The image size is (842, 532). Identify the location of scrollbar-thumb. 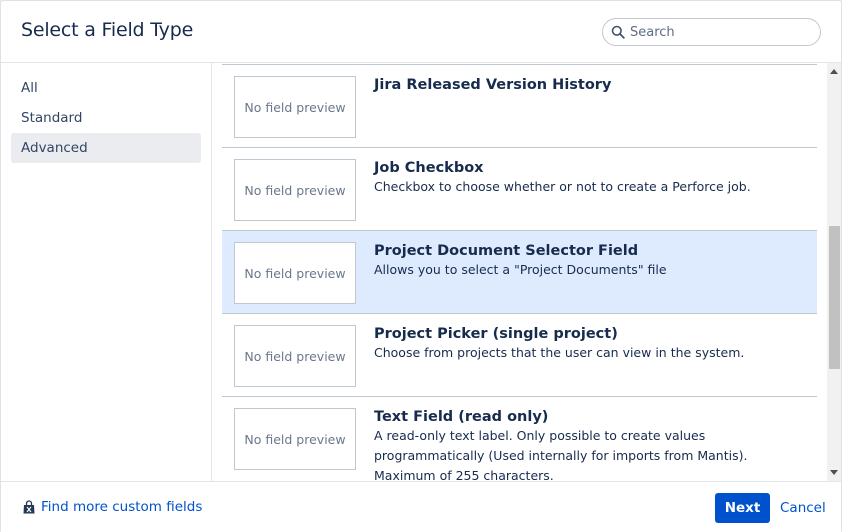
(834, 297).